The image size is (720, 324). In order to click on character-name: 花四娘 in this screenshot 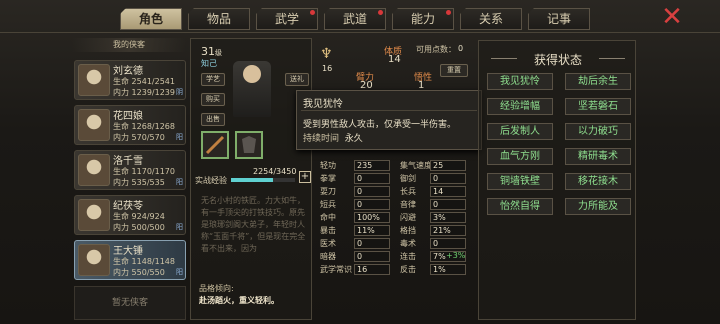, I will do `click(128, 116)`.